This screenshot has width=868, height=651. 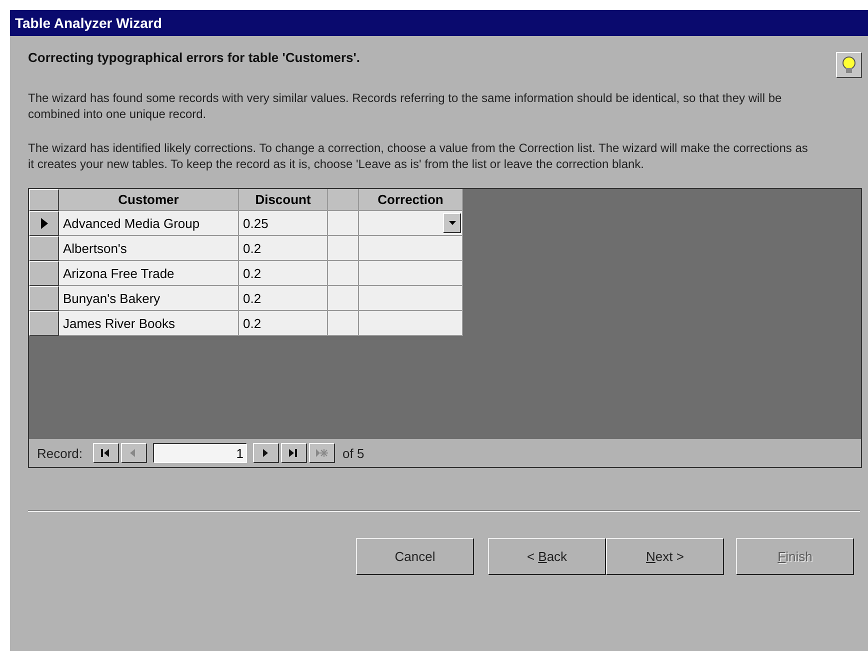 I want to click on new-record-icon, so click(x=321, y=453).